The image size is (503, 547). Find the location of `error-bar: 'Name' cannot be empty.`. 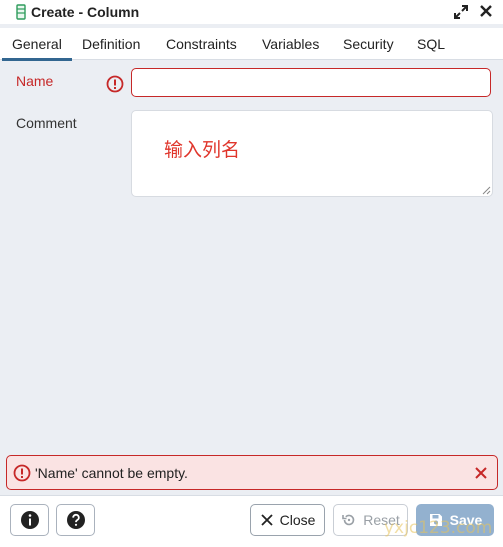

error-bar: 'Name' cannot be empty. is located at coordinates (252, 472).